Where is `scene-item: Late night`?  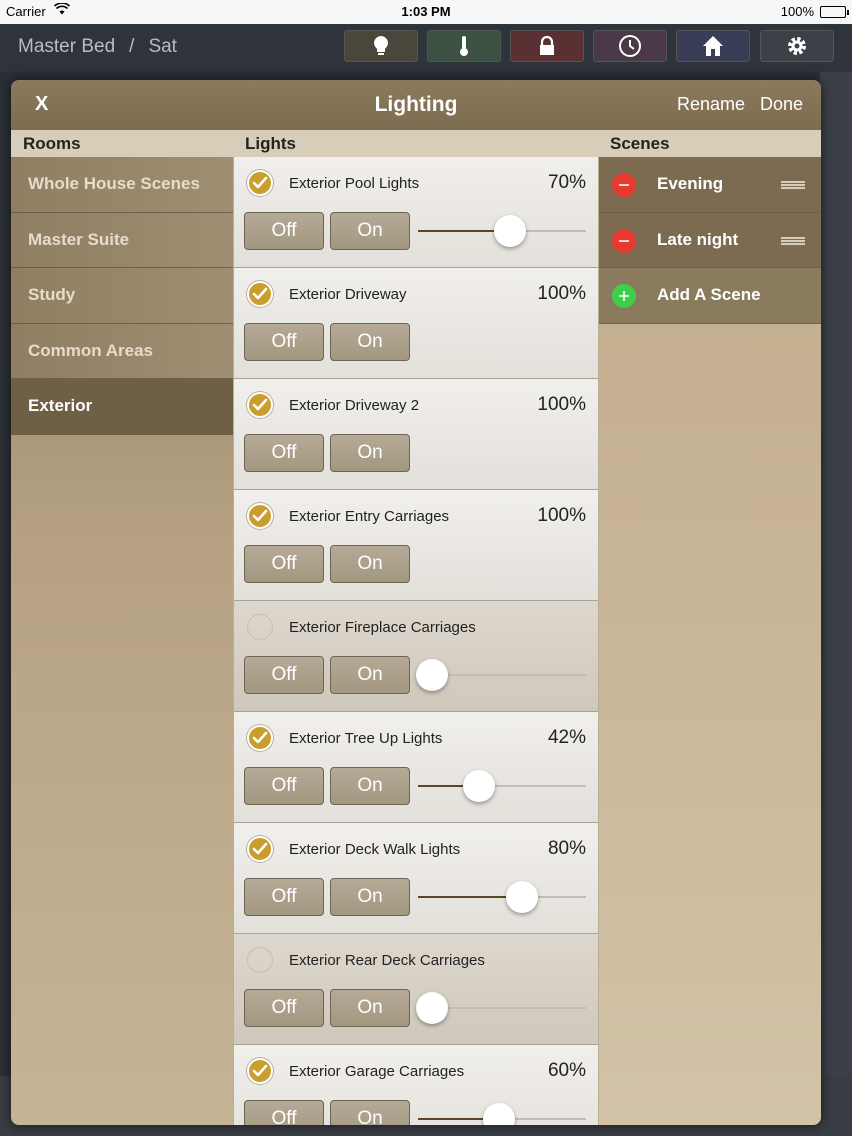 scene-item: Late night is located at coordinates (710, 240).